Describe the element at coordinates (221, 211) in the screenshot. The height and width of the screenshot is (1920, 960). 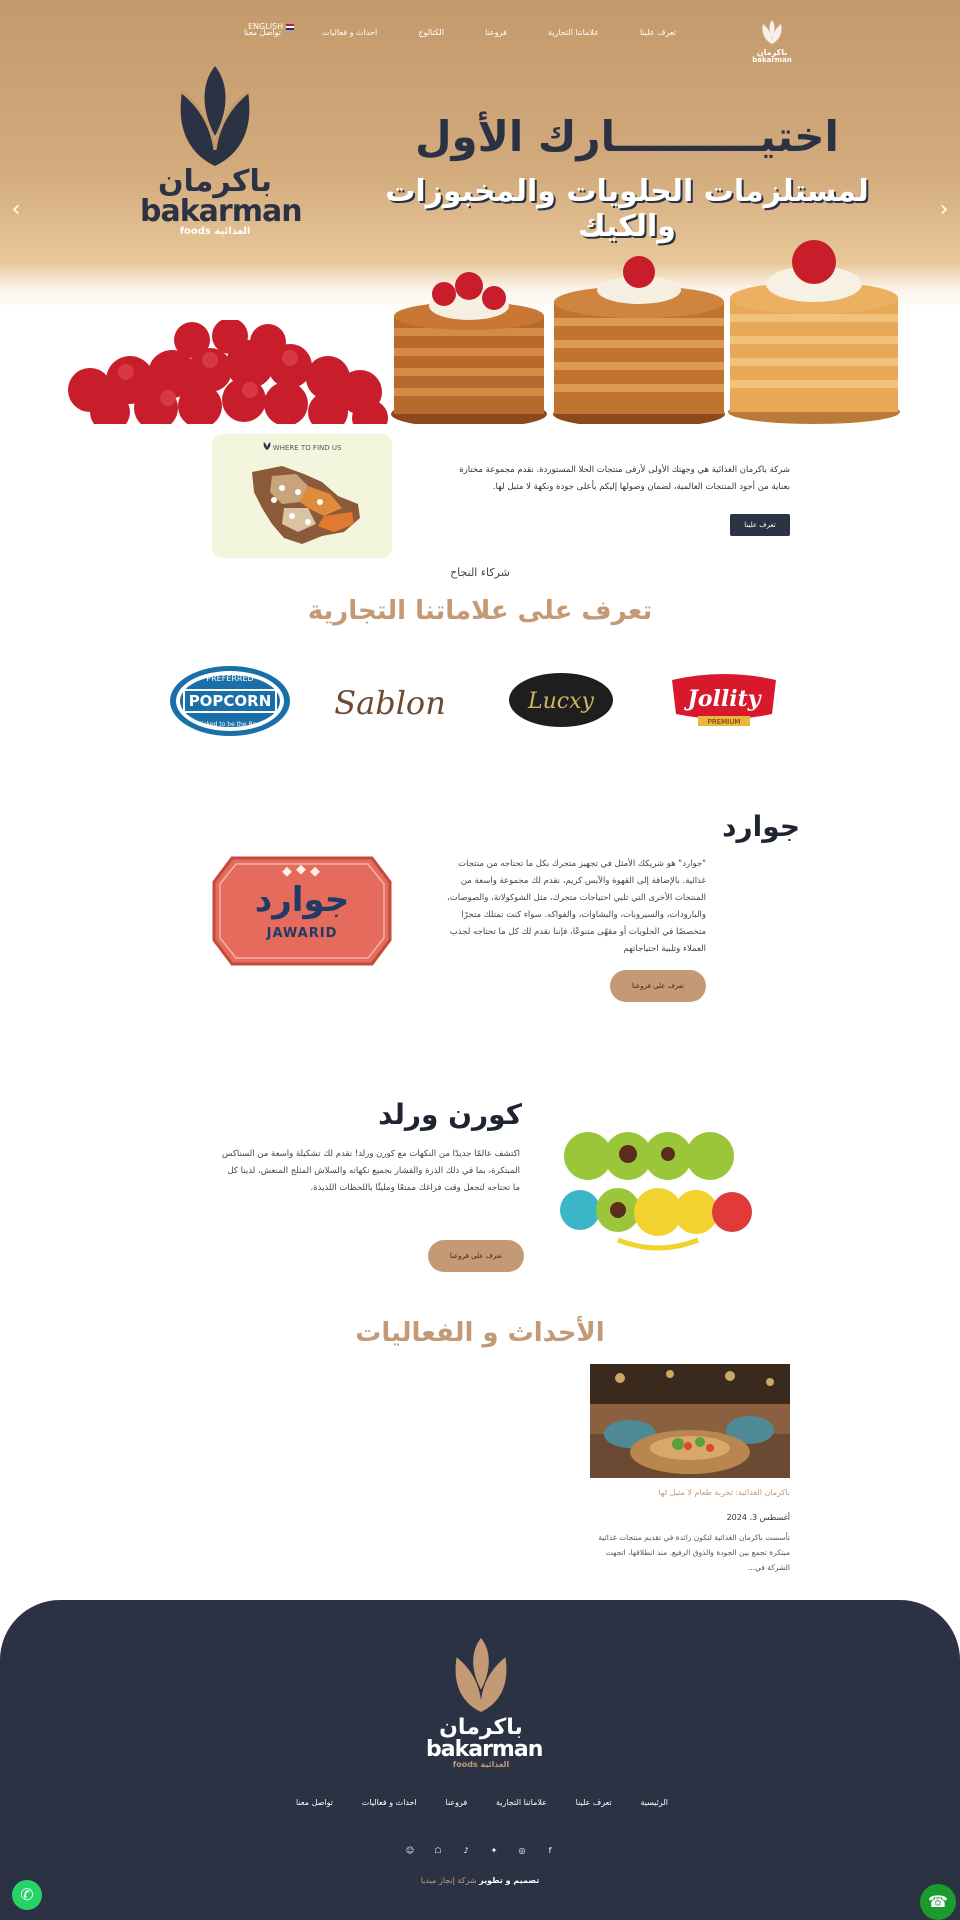
I see `hero-logo-english: bakarman` at that location.